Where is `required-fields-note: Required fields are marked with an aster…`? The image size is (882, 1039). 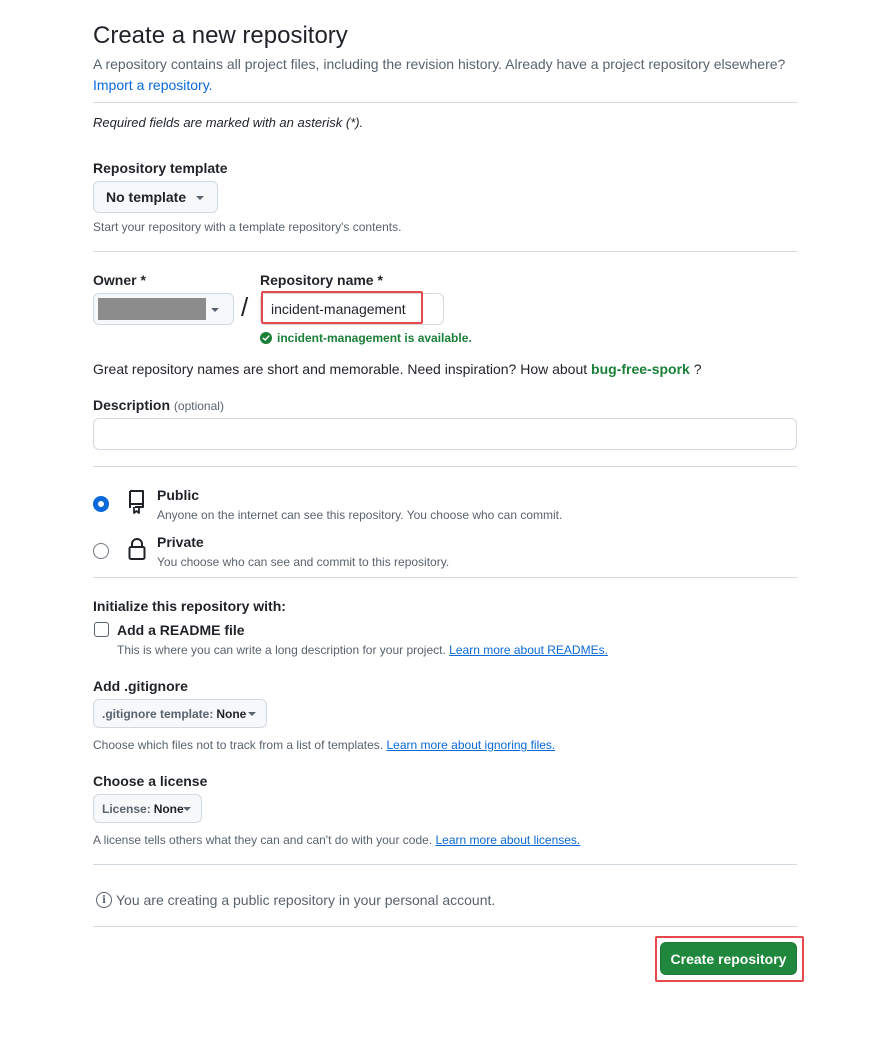 required-fields-note: Required fields are marked with an aster… is located at coordinates (228, 122).